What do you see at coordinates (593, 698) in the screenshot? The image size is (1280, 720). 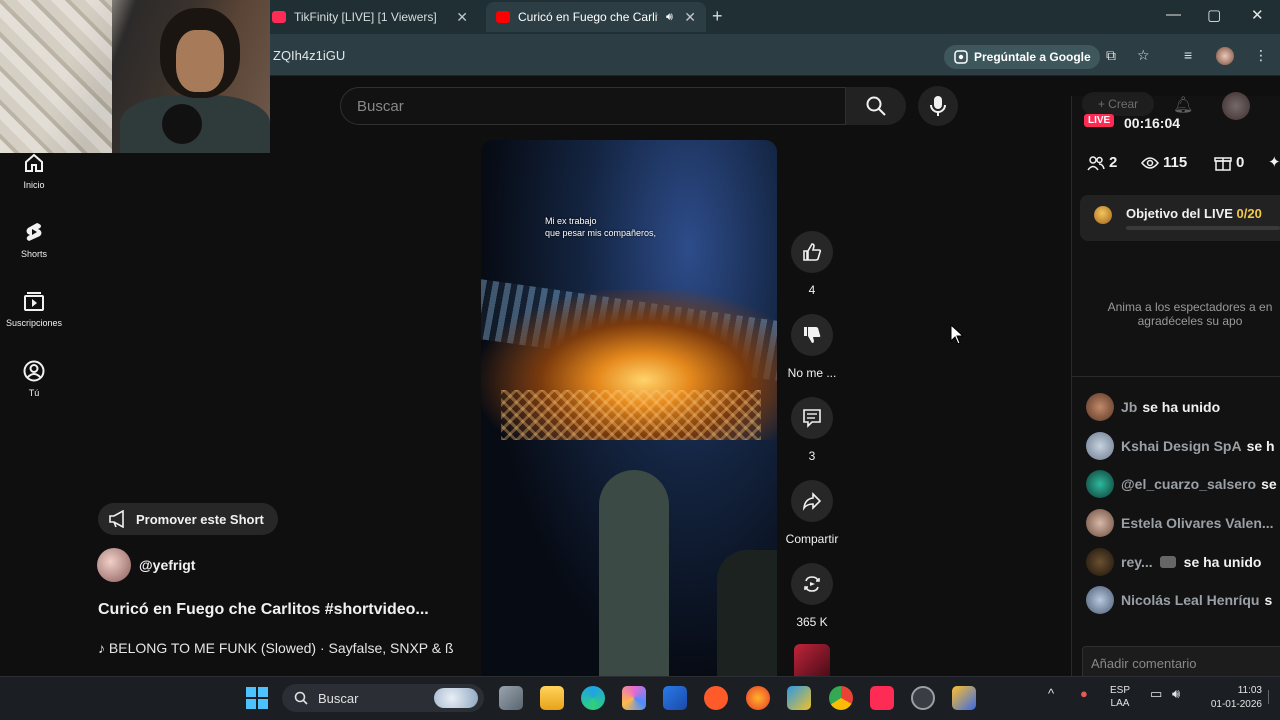 I see `edge-icon` at bounding box center [593, 698].